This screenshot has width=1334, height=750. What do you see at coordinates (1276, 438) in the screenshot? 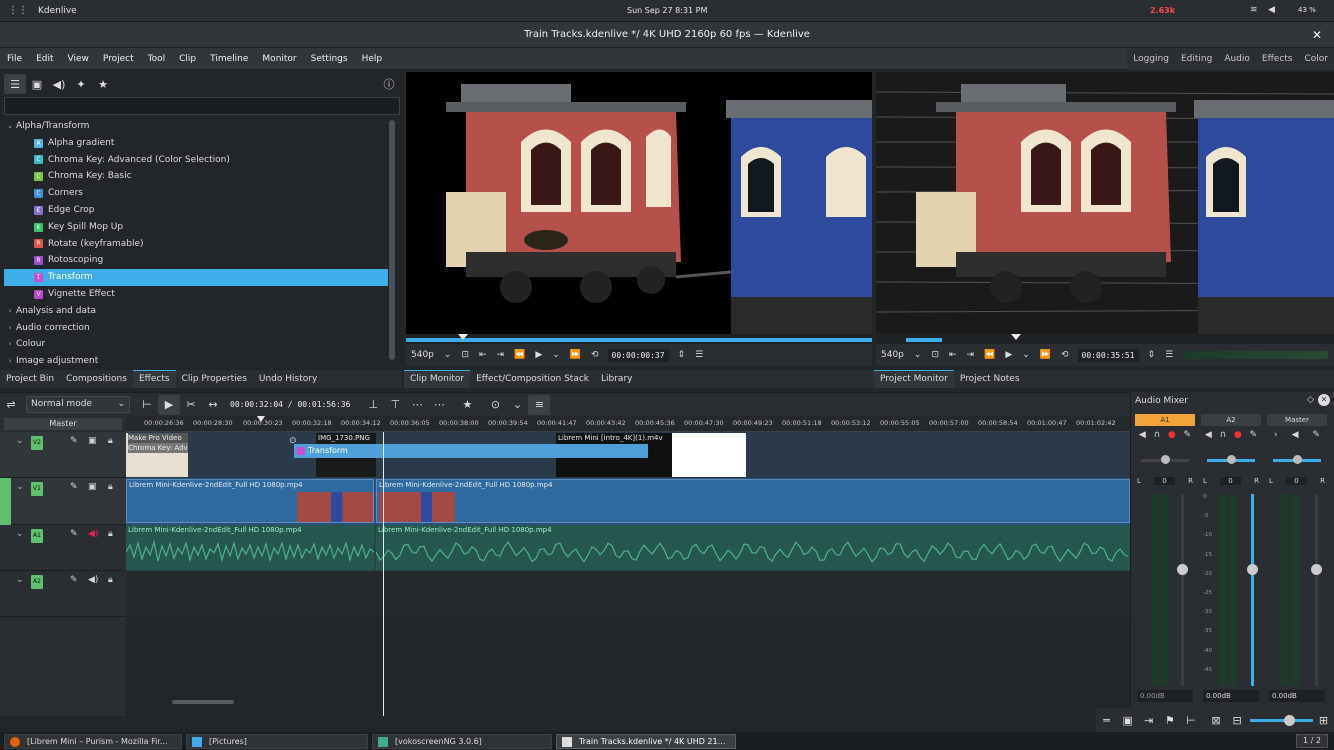
I see `chevron-right-icon: ›` at bounding box center [1276, 438].